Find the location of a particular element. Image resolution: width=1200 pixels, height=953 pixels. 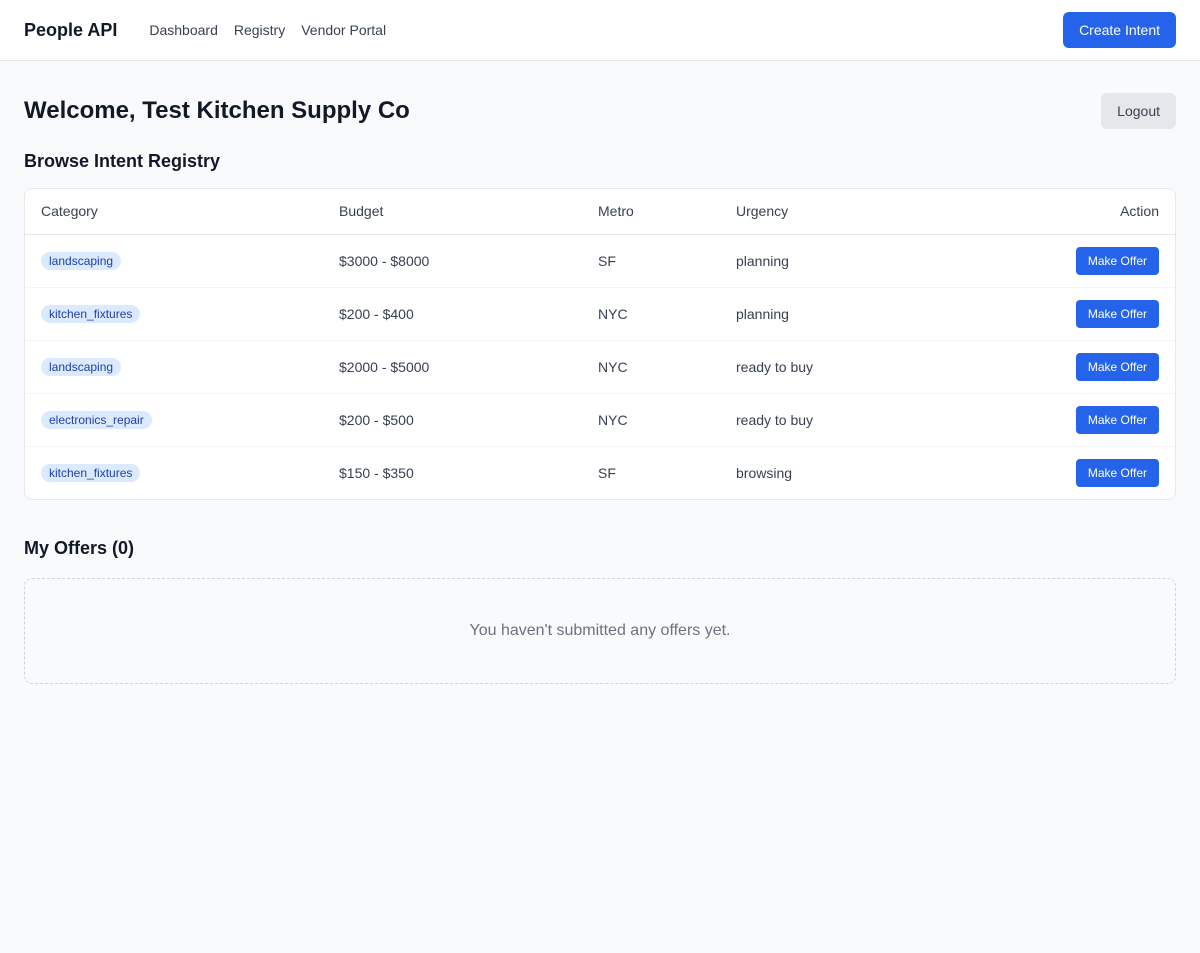

create-intent-button: Create Intent is located at coordinates (1119, 30).